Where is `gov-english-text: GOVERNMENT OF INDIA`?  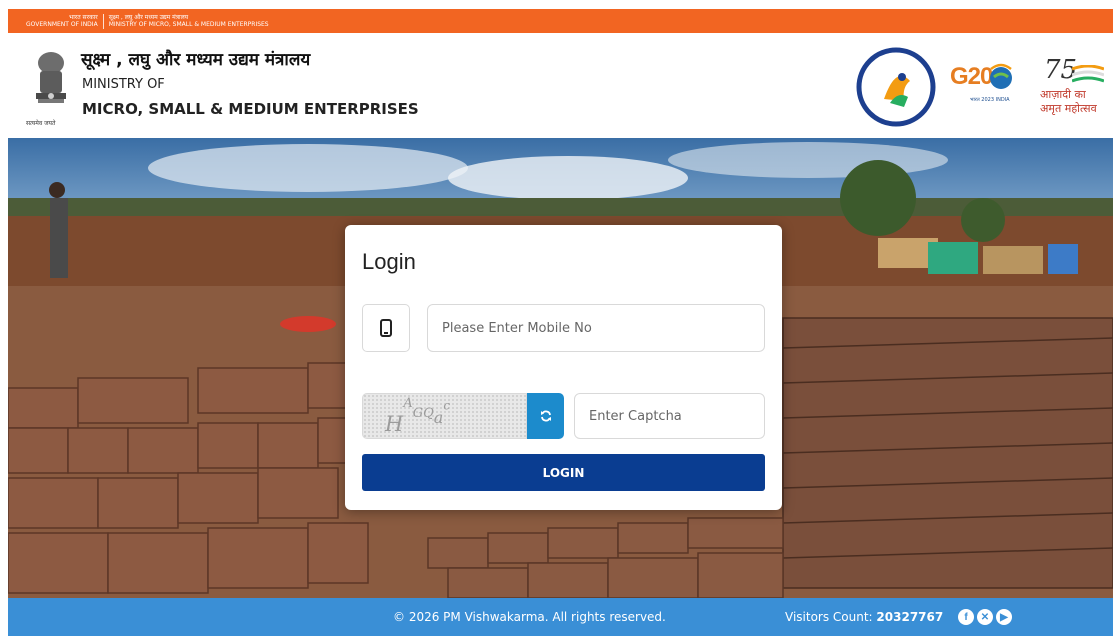 gov-english-text: GOVERNMENT OF INDIA is located at coordinates (62, 24).